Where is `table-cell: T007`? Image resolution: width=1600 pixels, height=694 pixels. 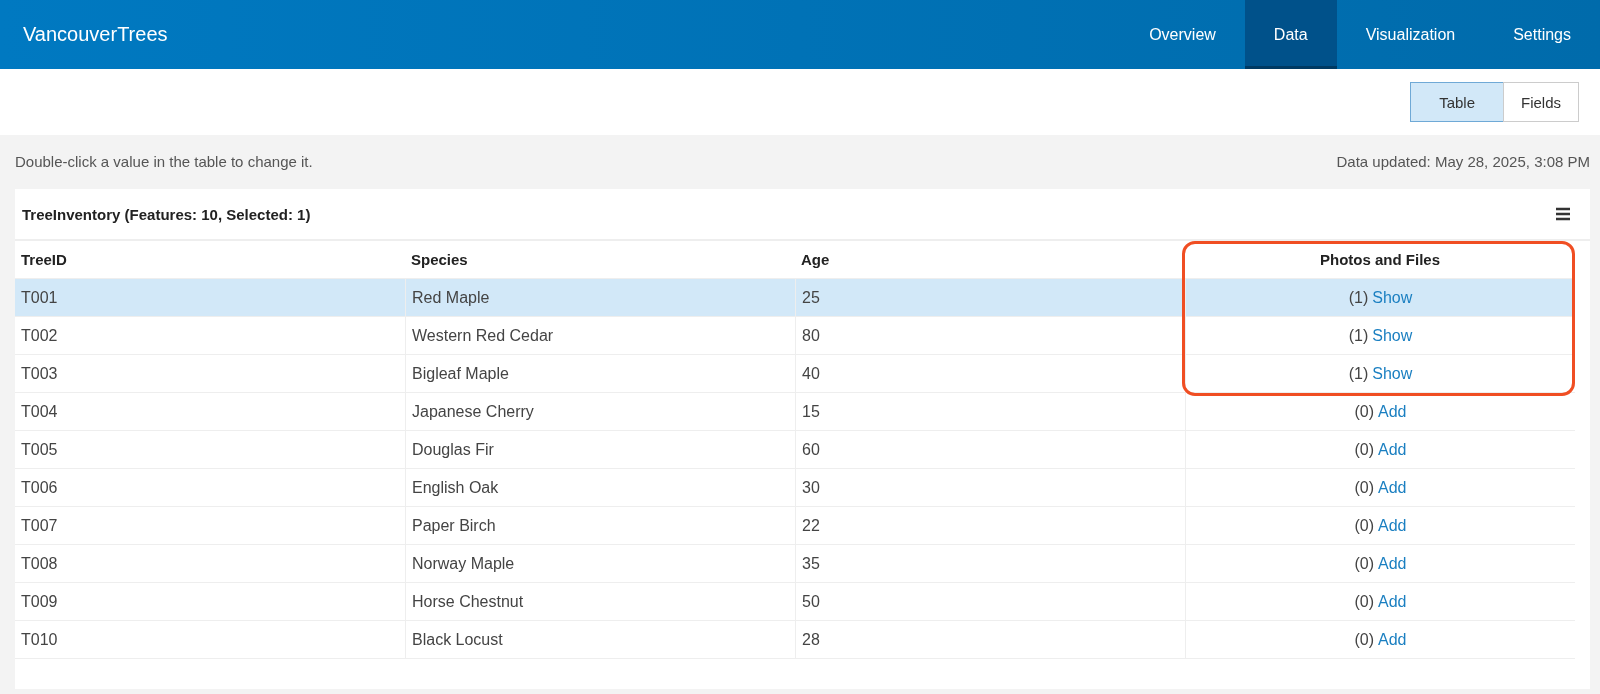 table-cell: T007 is located at coordinates (39, 525).